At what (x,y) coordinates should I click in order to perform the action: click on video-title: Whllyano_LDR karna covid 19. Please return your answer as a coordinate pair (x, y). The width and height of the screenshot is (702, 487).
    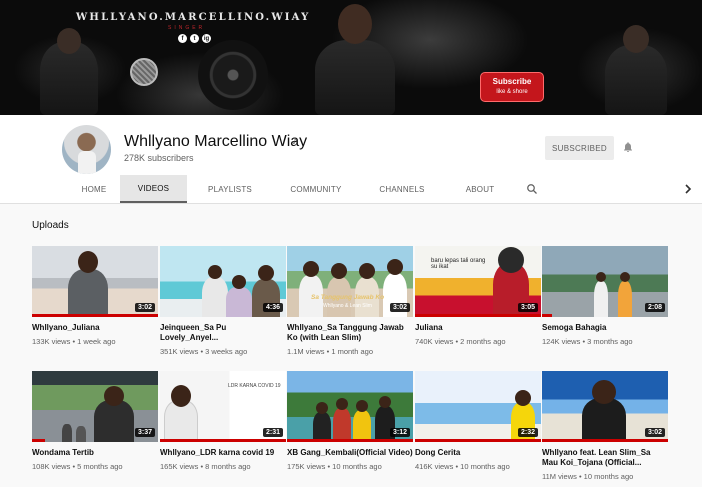
    Looking at the image, I should click on (223, 453).